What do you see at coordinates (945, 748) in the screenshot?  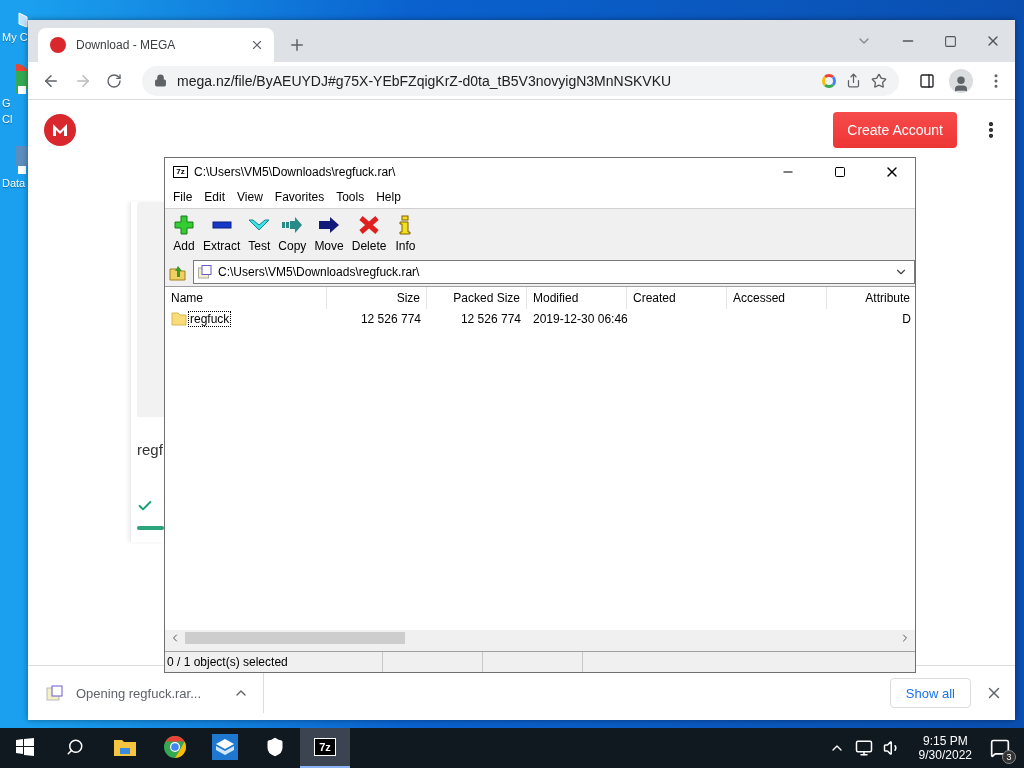 I see `clock: 9:15 PM 9/30/2022` at bounding box center [945, 748].